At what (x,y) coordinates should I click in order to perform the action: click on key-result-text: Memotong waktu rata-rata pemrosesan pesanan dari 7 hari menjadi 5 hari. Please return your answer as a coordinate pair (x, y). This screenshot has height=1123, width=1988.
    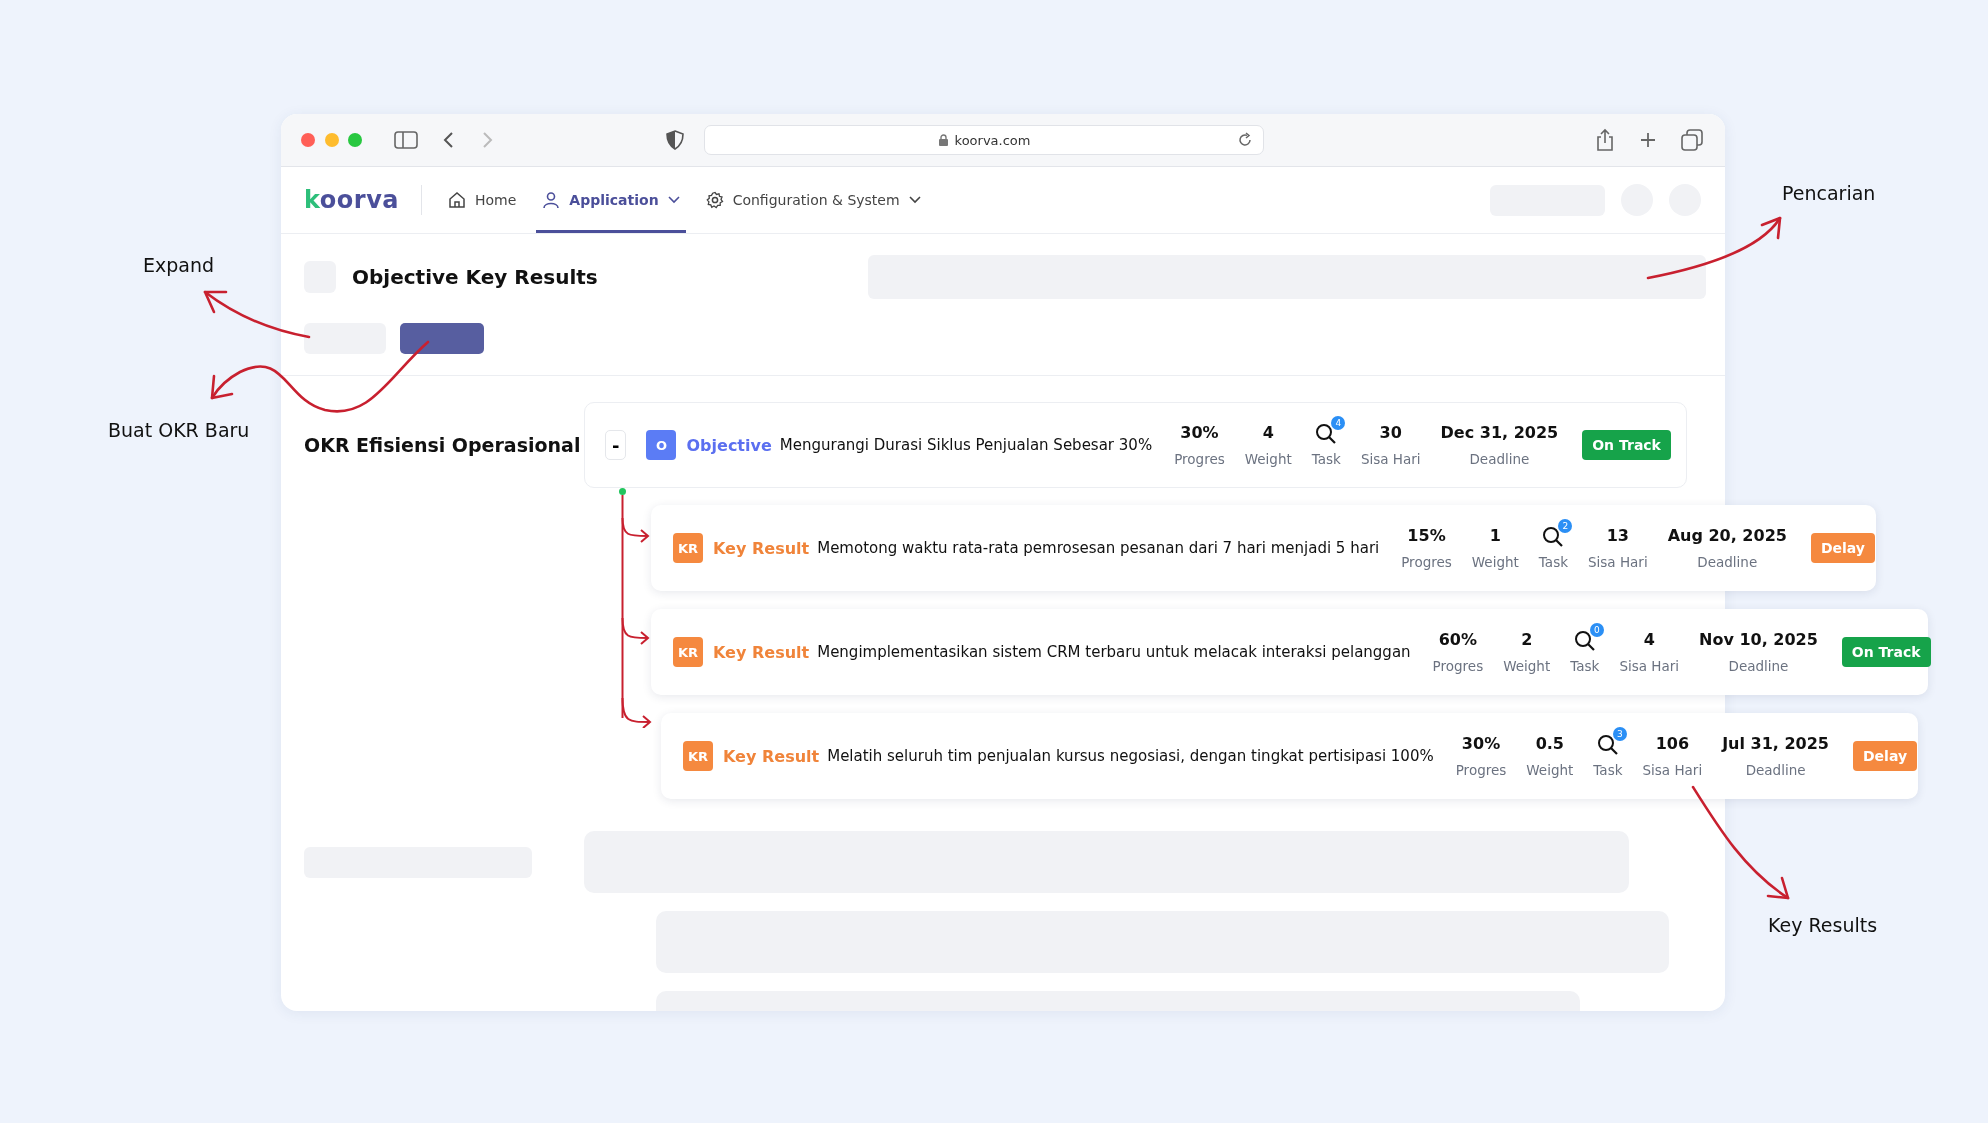
    Looking at the image, I should click on (1098, 548).